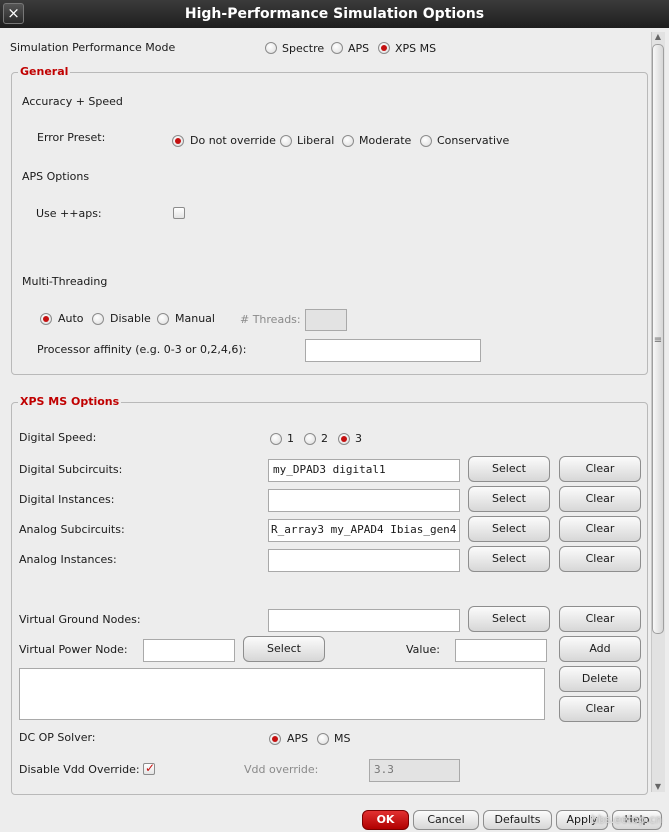 This screenshot has height=832, width=669. I want to click on perf-mode-spectre-label: Spectre, so click(303, 48).